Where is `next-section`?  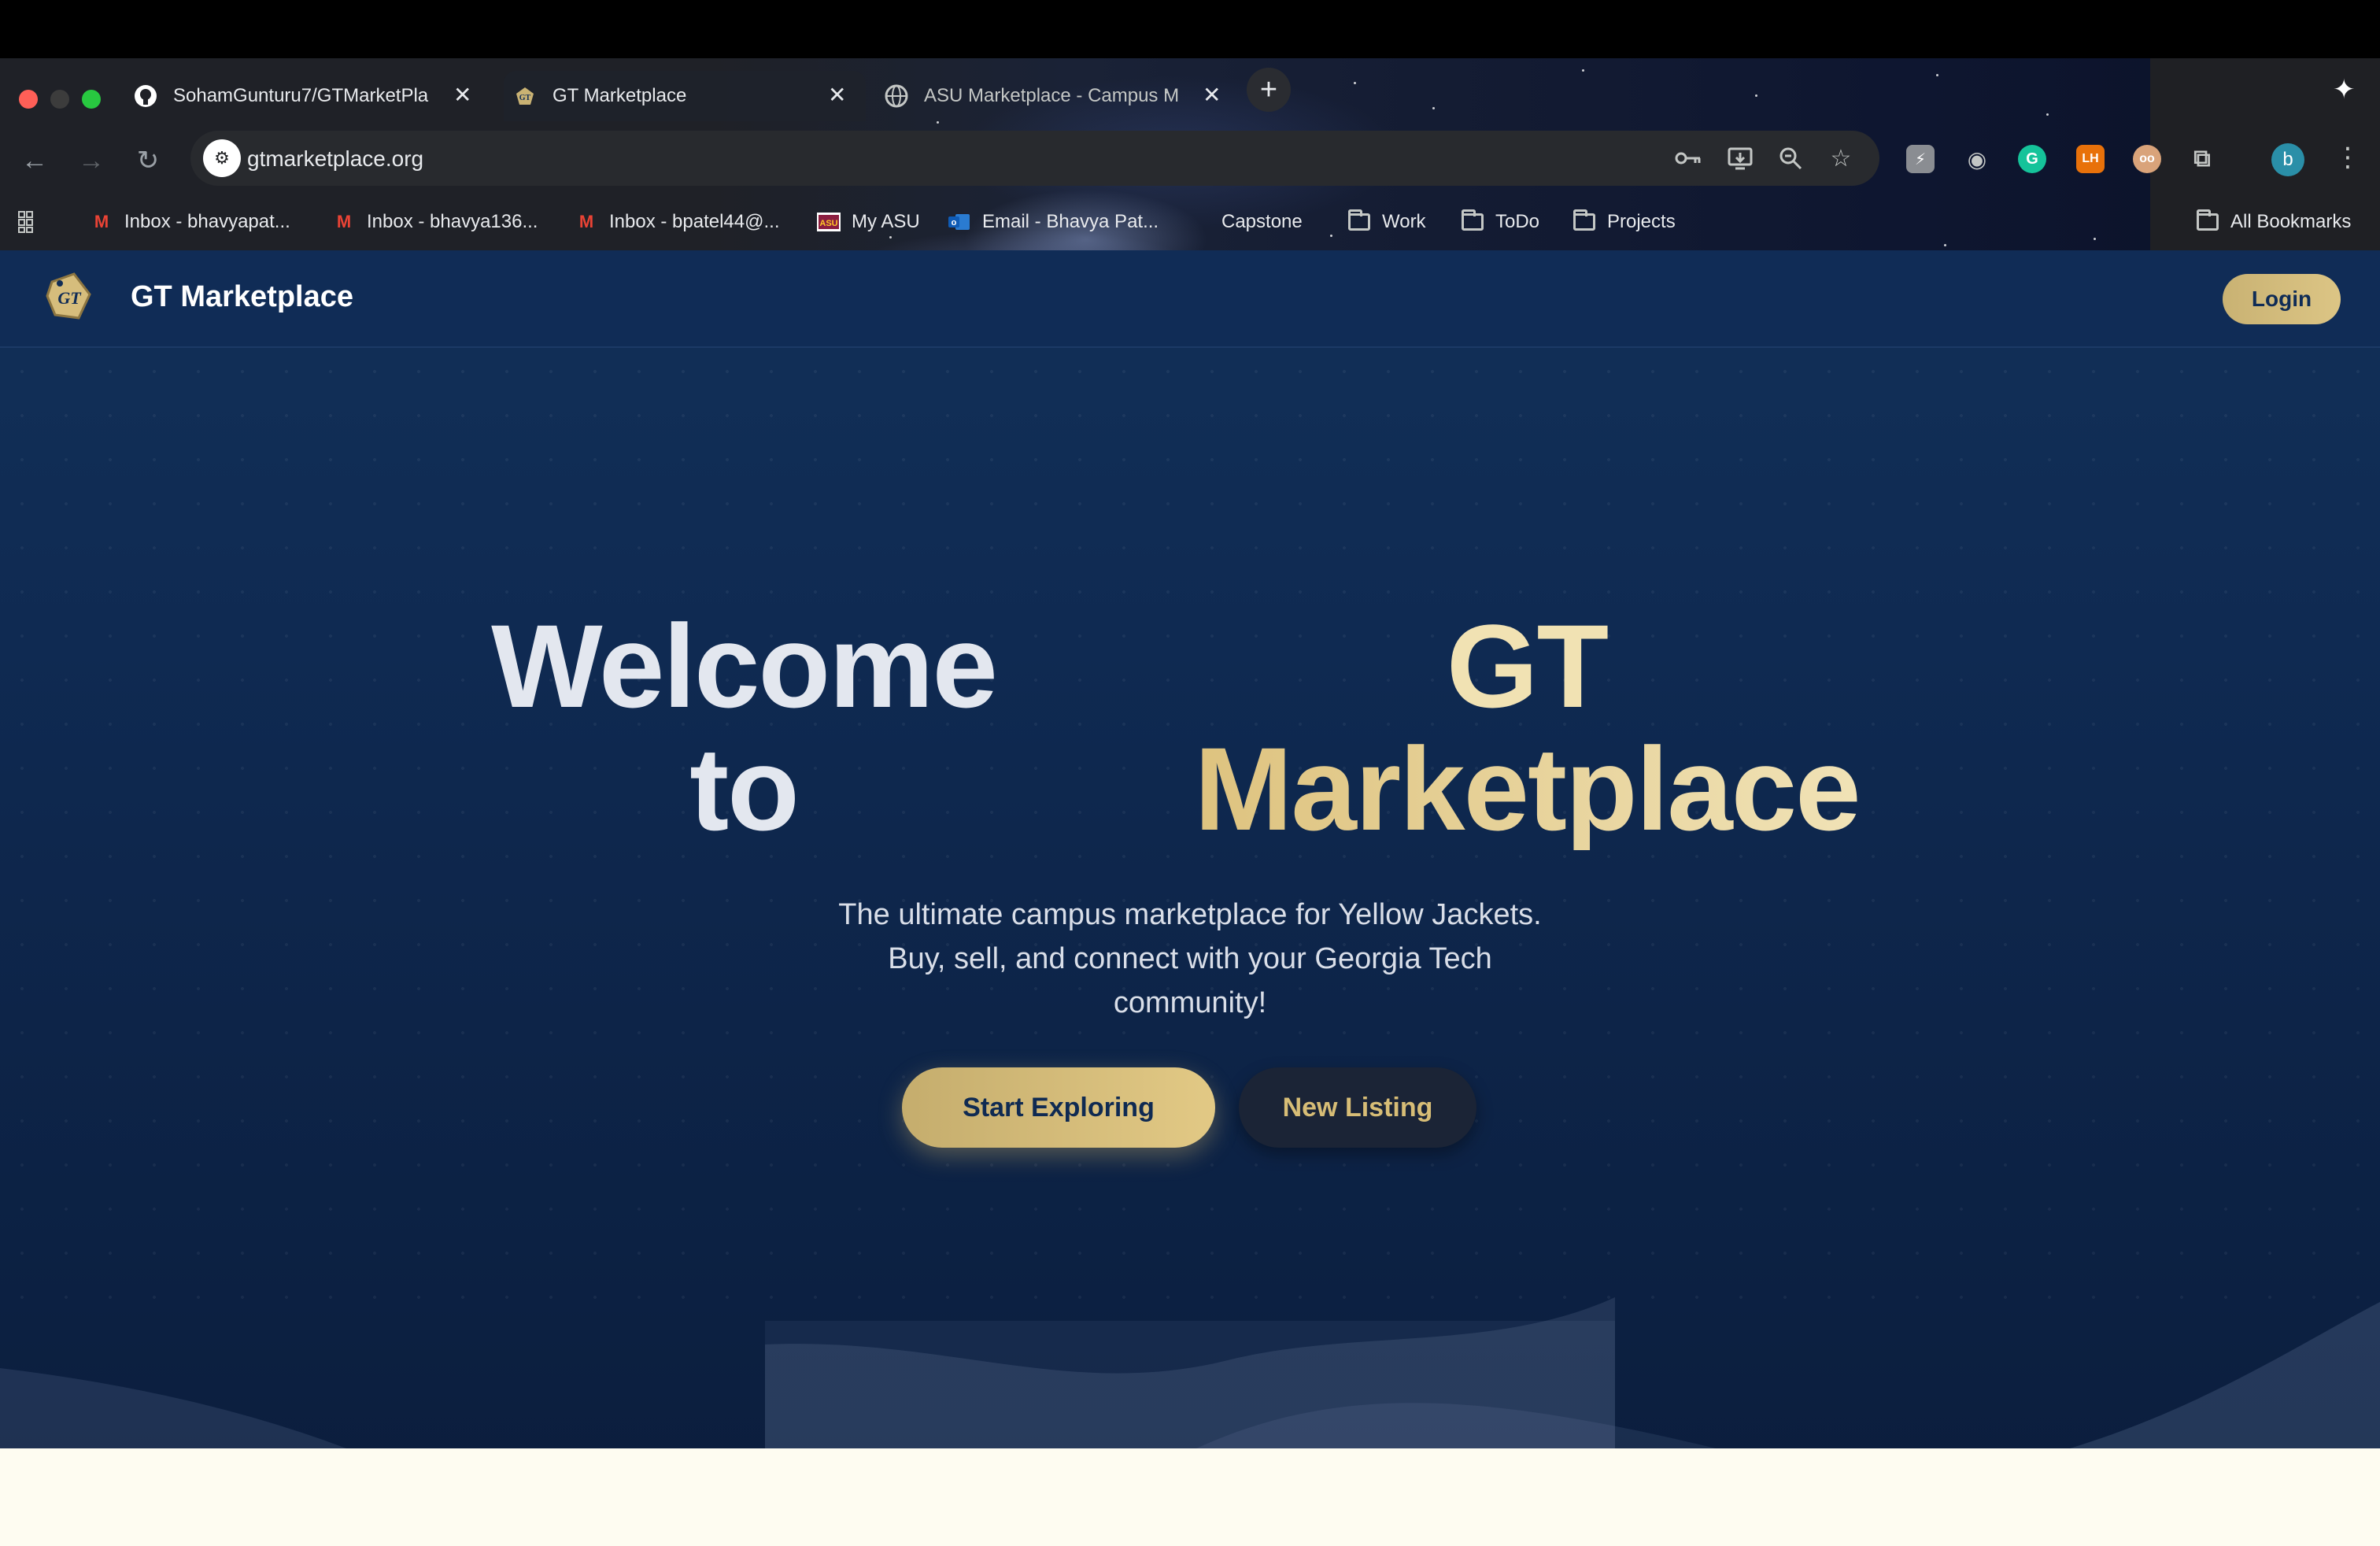
next-section is located at coordinates (1190, 1497).